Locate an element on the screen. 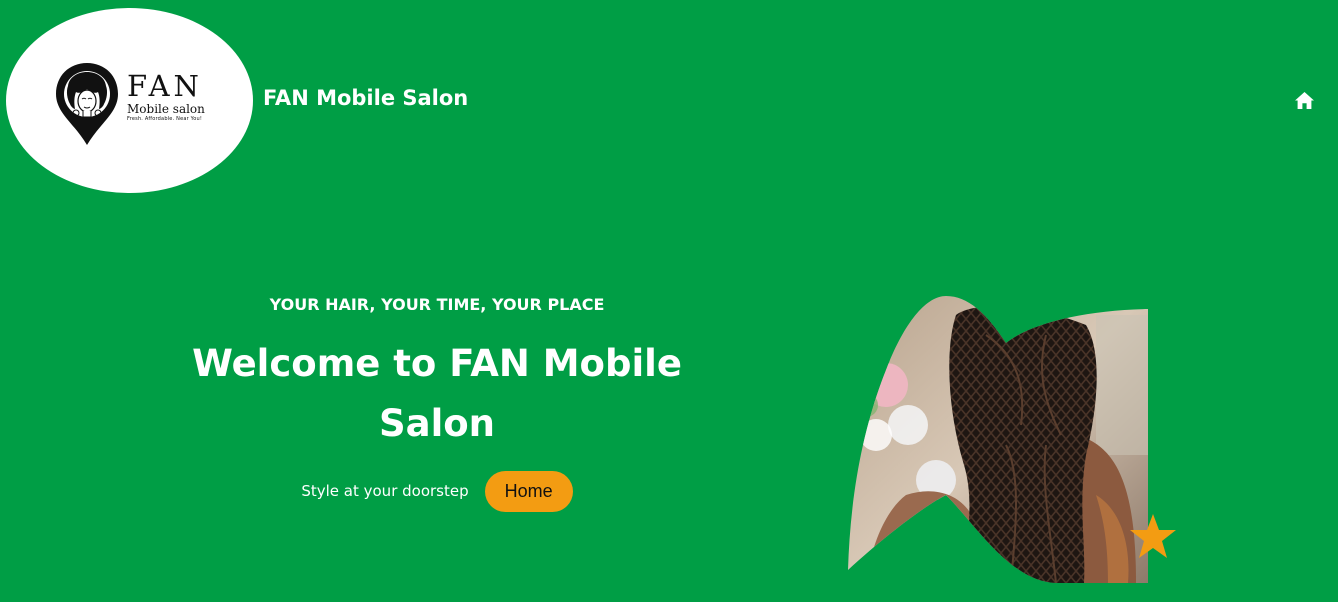 The height and width of the screenshot is (602, 1338). home-icon is located at coordinates (1304, 100).